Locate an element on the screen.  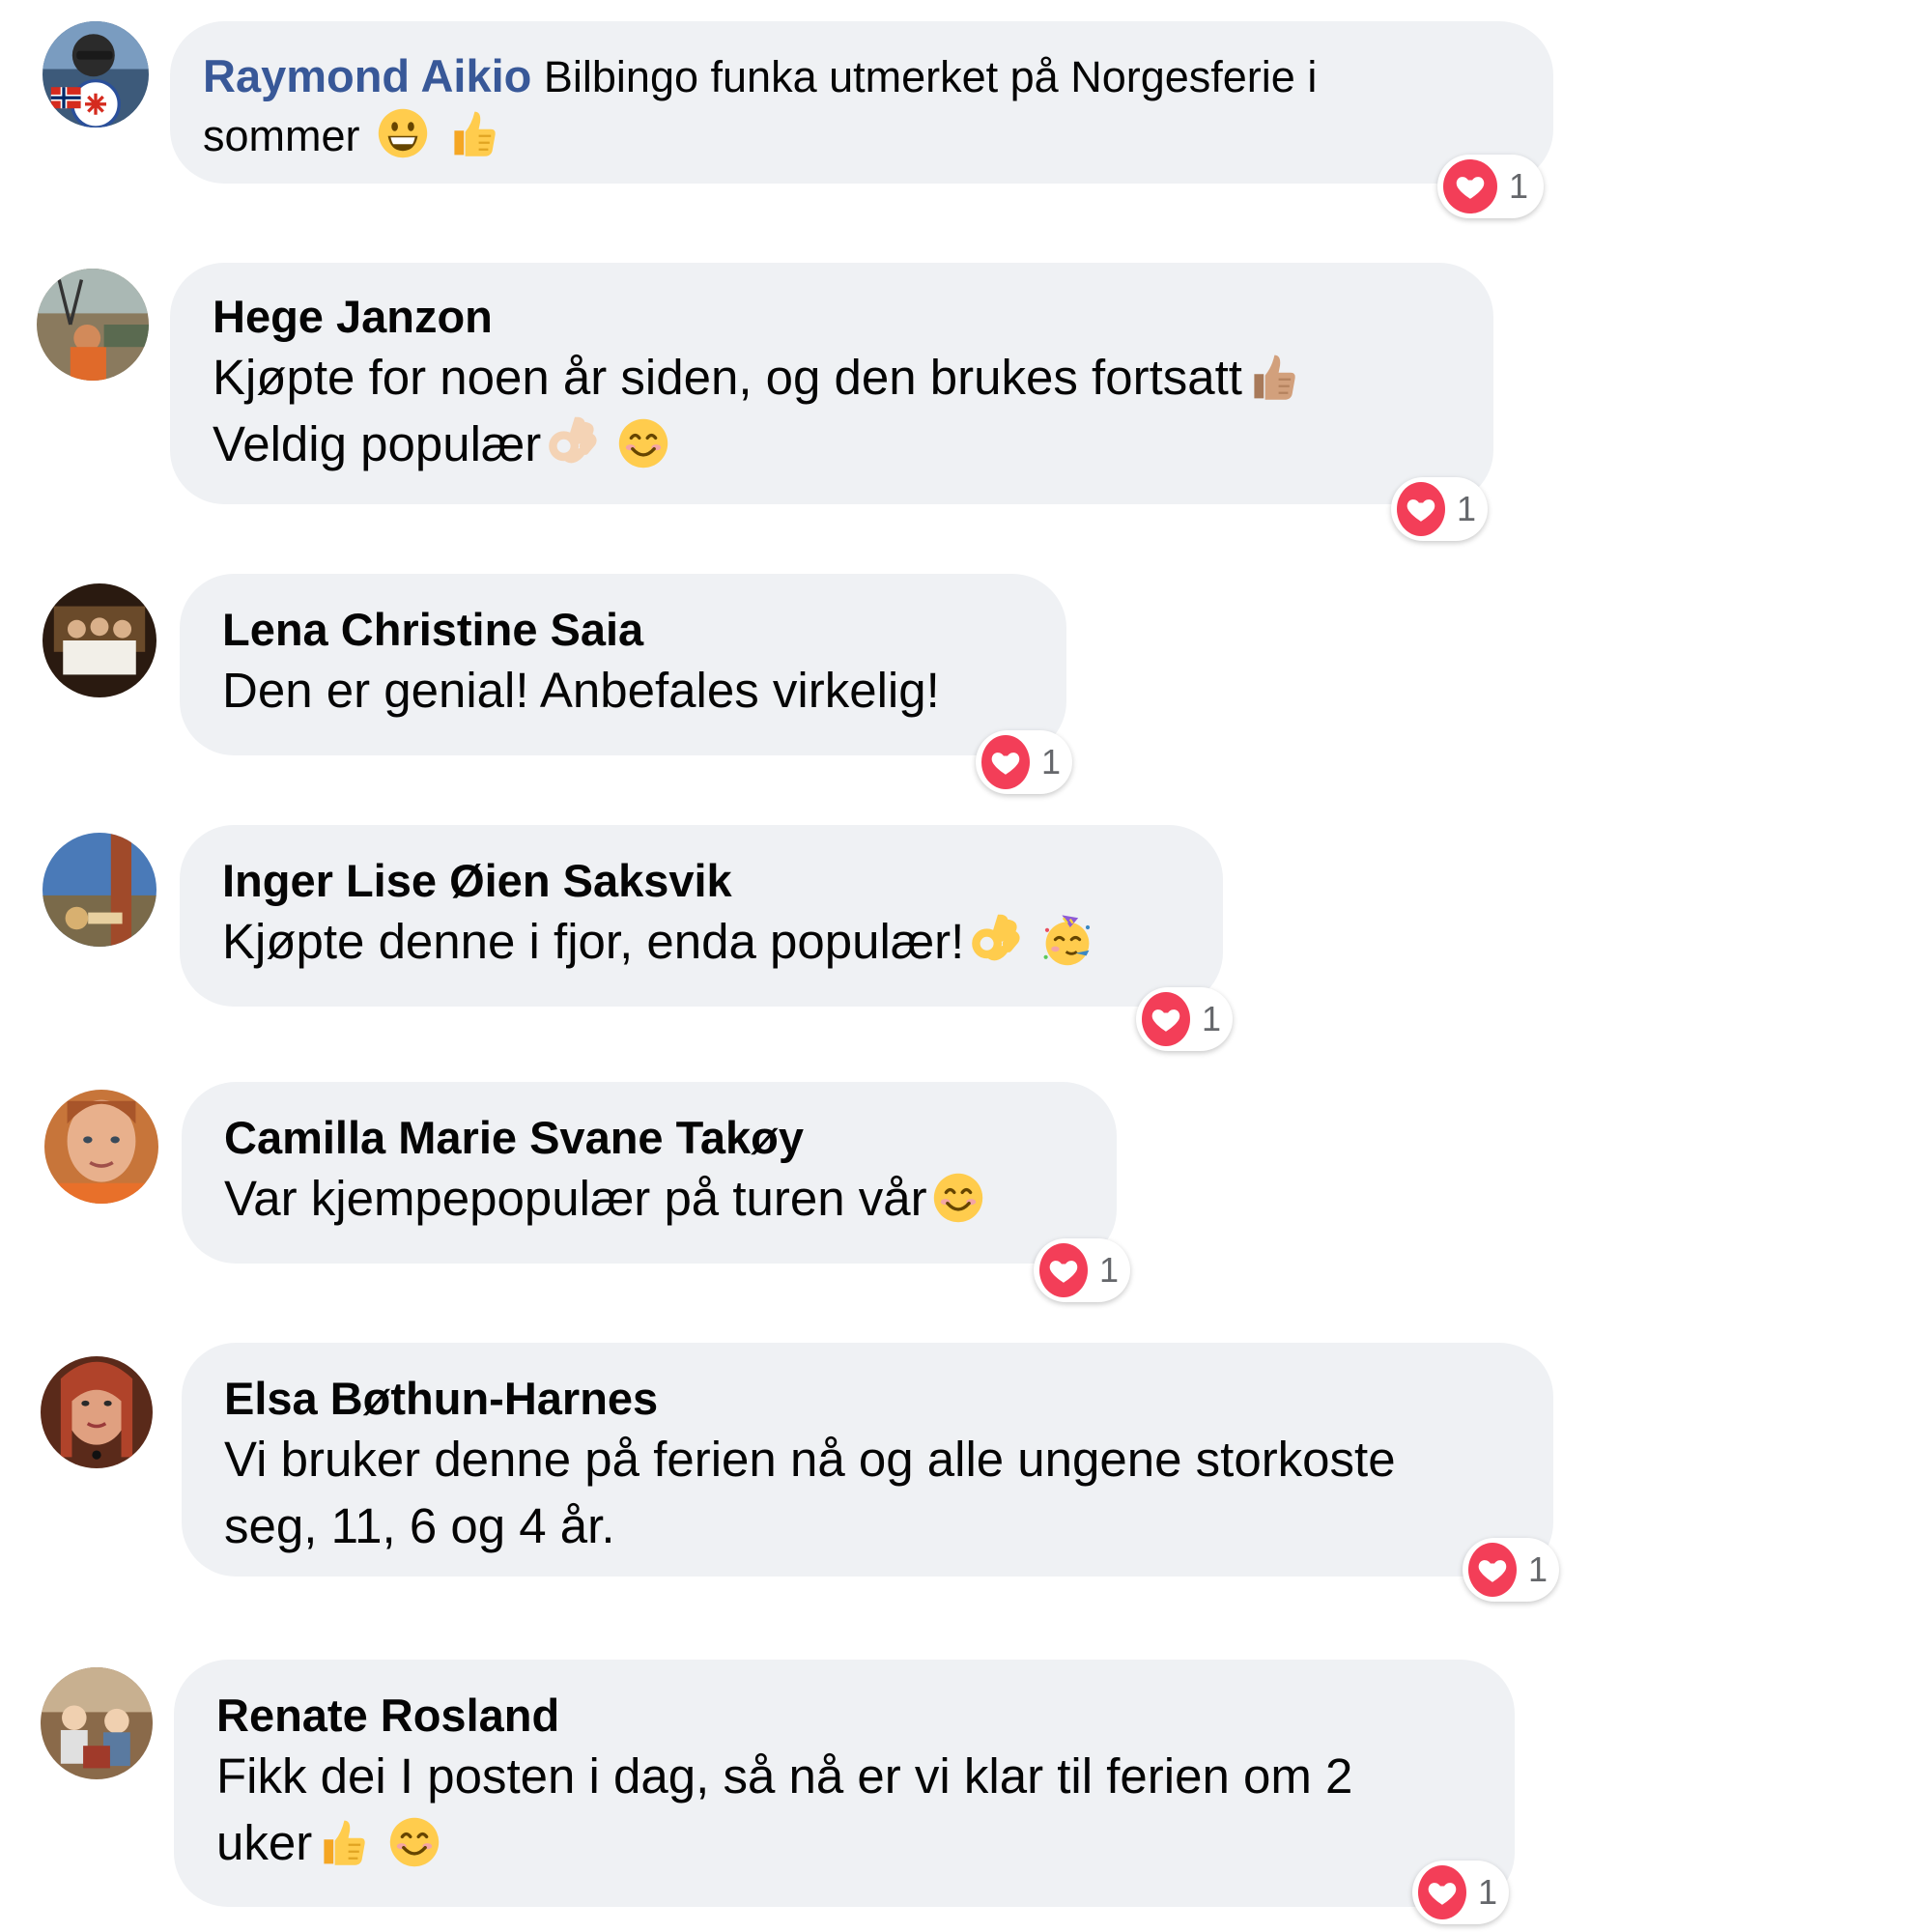
comment-body: Var kjempepopulær på turen vår is located at coordinates (651, 1198).